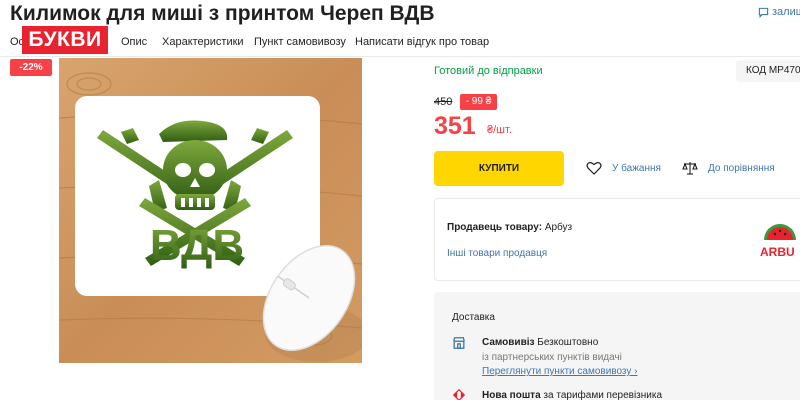 The width and height of the screenshot is (800, 400). I want to click on compare-label: До порівняння, so click(741, 168).